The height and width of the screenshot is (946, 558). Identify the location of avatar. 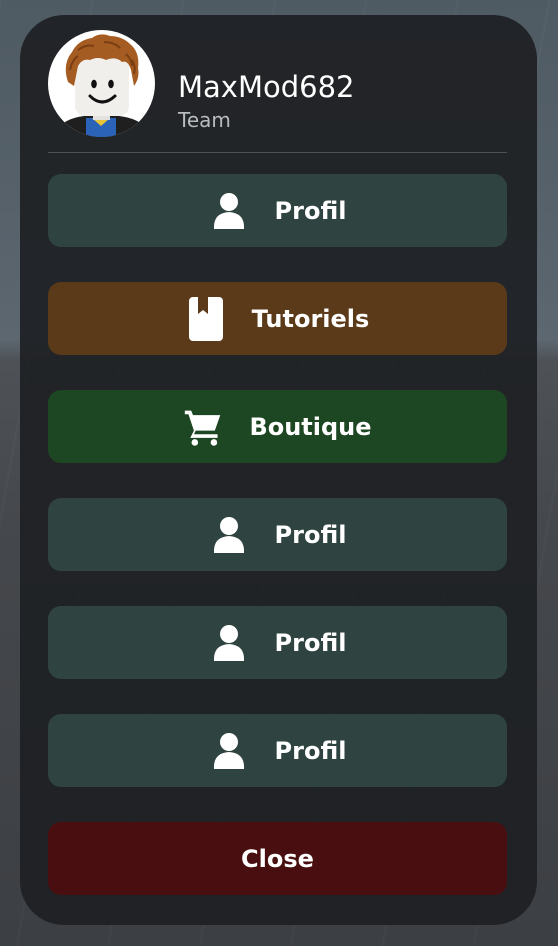
(101, 83).